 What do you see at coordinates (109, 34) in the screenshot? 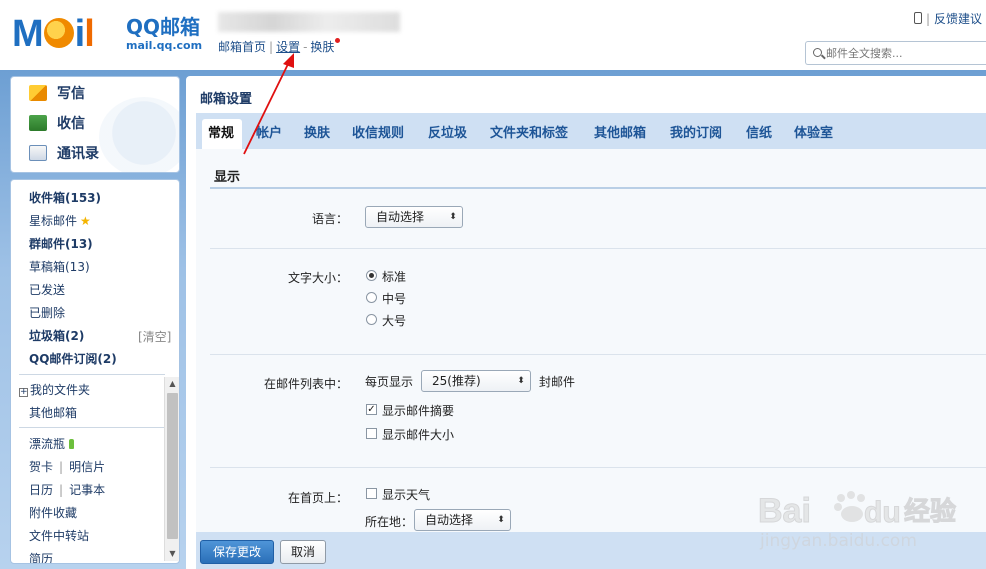
I see `qq-mail-logo: Mil QQ邮箱 mail.qq.com` at bounding box center [109, 34].